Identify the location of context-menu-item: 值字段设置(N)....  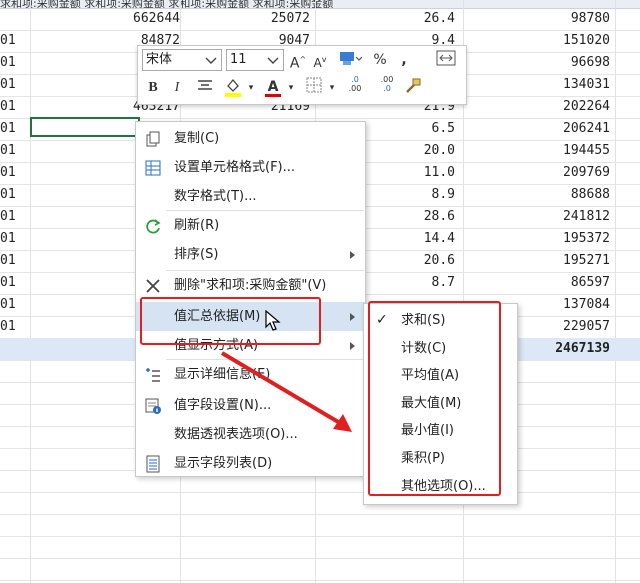
(250, 405).